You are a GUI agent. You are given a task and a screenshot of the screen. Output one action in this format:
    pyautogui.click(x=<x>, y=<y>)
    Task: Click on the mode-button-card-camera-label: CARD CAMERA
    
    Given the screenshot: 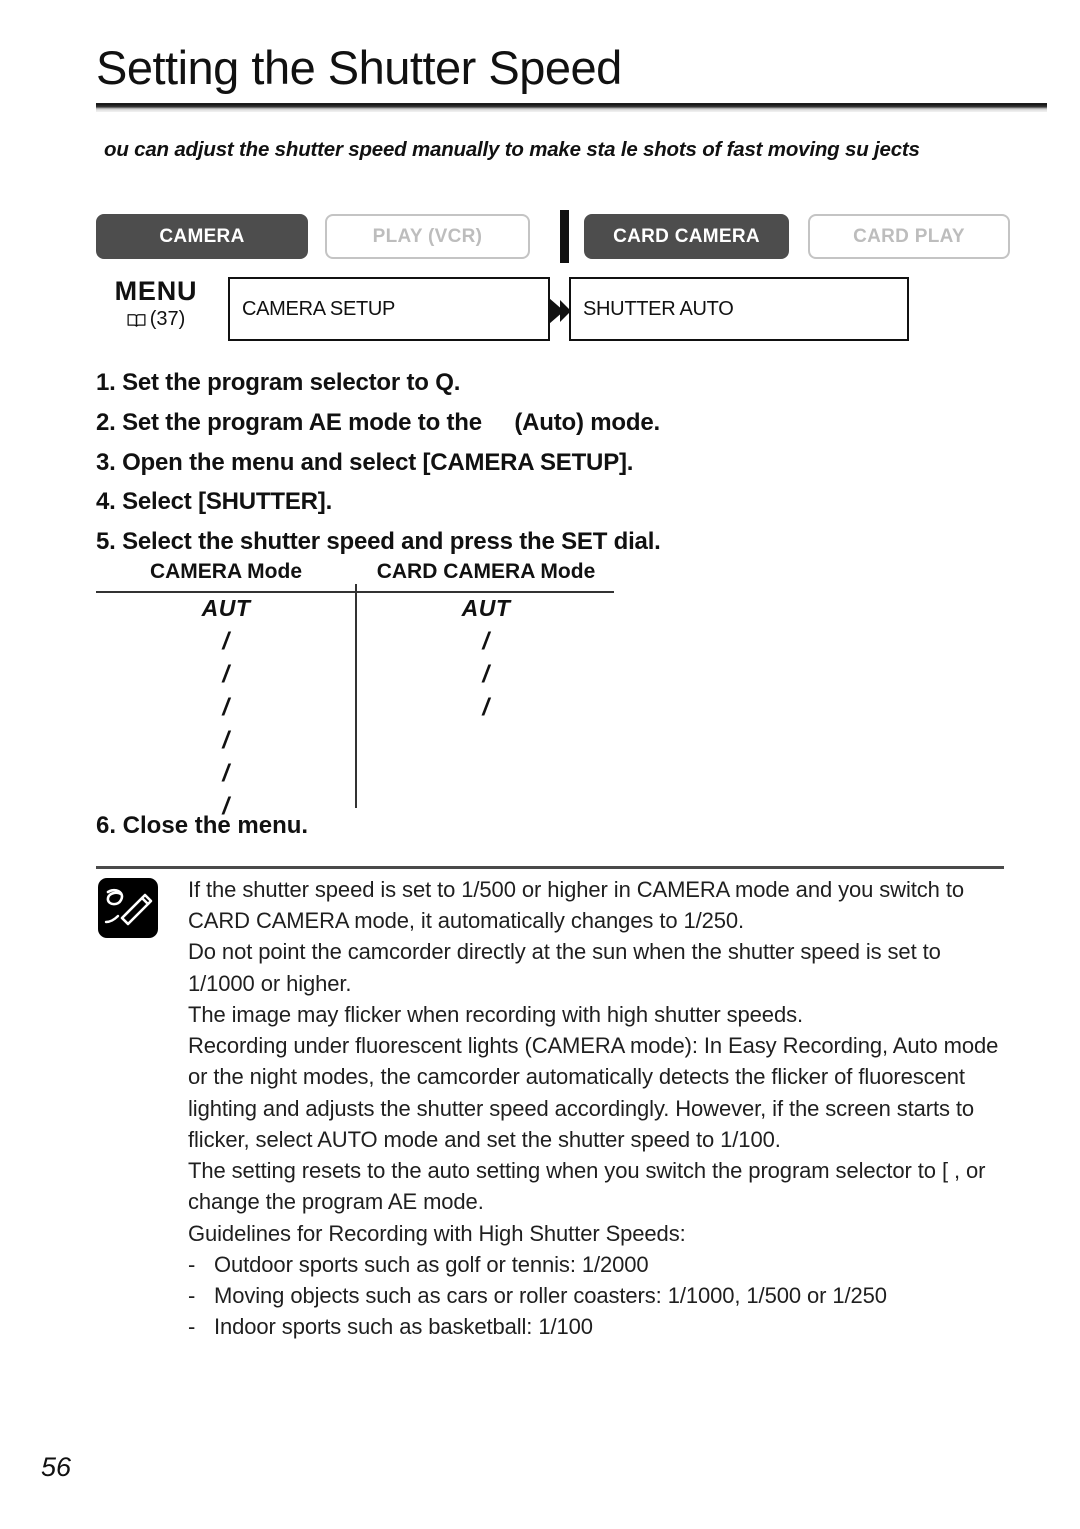 What is the action you would take?
    pyautogui.click(x=686, y=236)
    